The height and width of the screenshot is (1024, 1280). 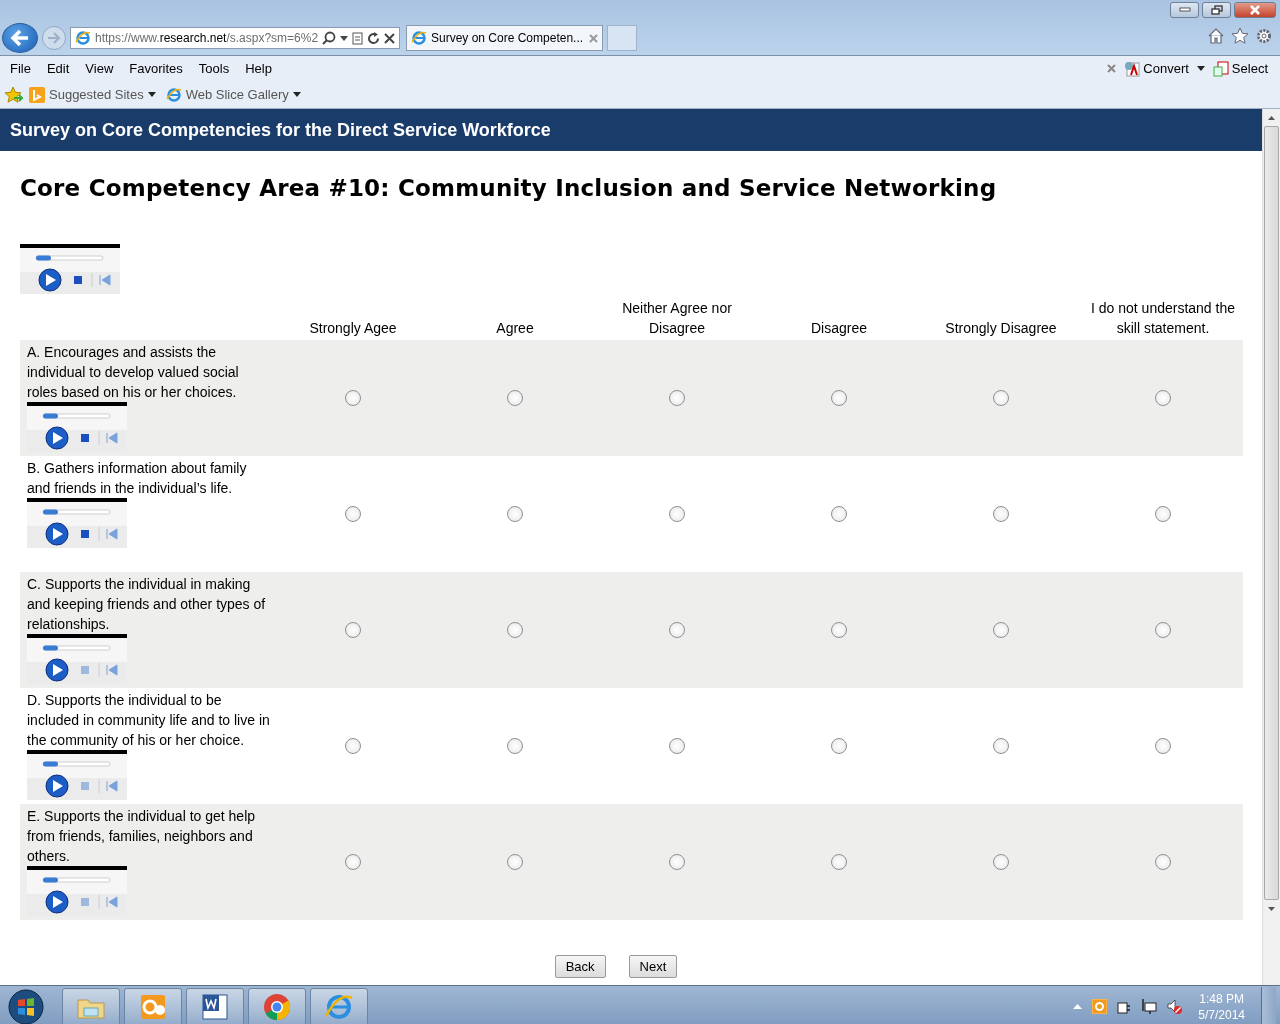 I want to click on survey-header: Survey on Core Competencies for the Direct Service Workforce, so click(x=631, y=130).